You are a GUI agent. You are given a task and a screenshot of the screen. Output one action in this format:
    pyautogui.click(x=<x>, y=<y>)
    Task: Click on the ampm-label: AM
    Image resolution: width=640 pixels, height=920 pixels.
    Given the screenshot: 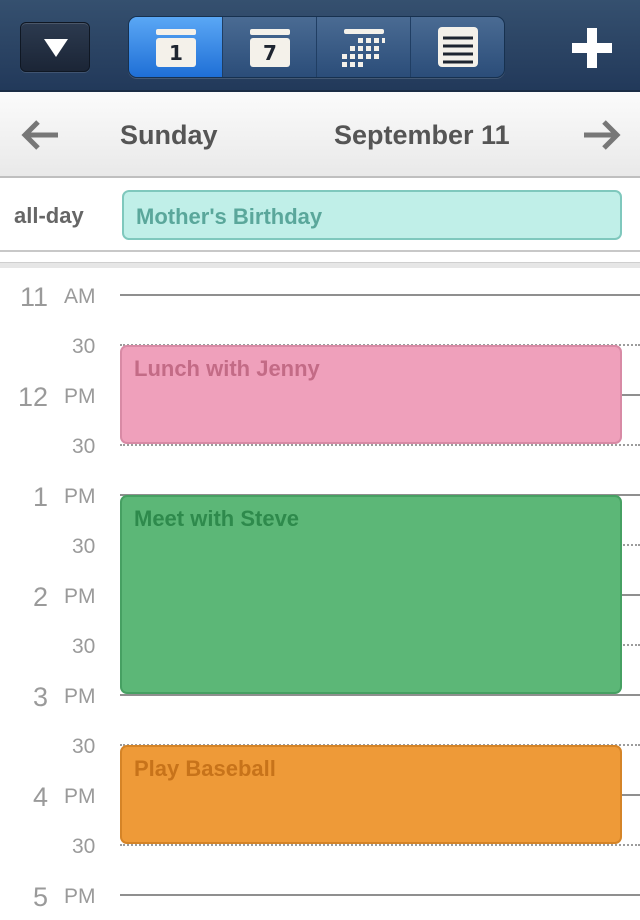 What is the action you would take?
    pyautogui.click(x=80, y=296)
    